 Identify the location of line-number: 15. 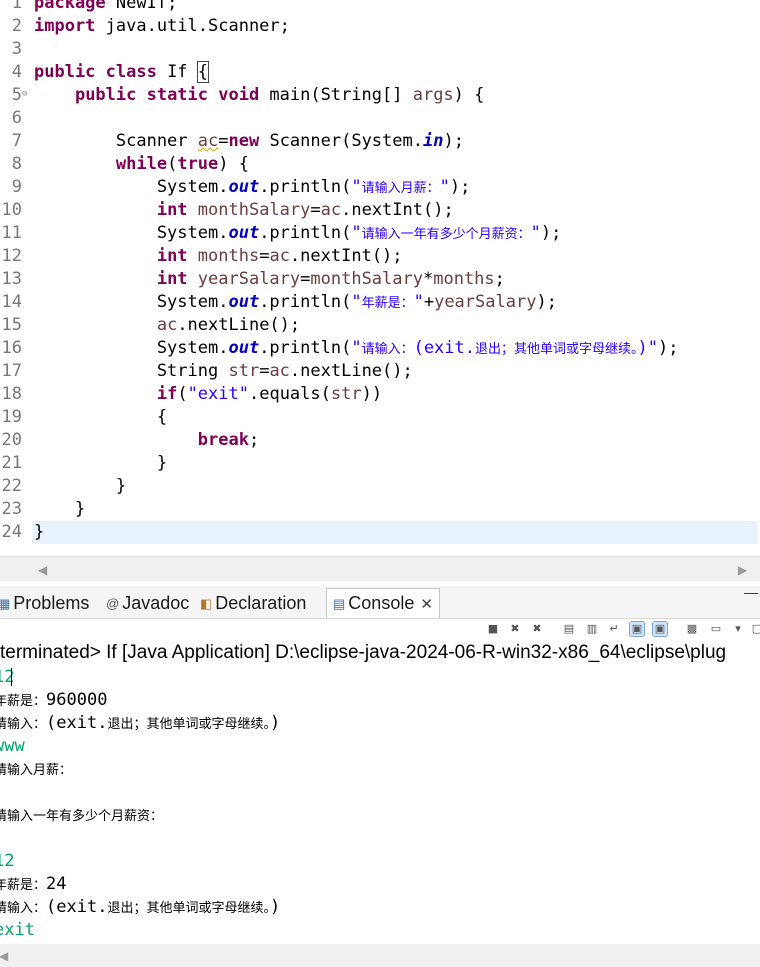
(11, 325).